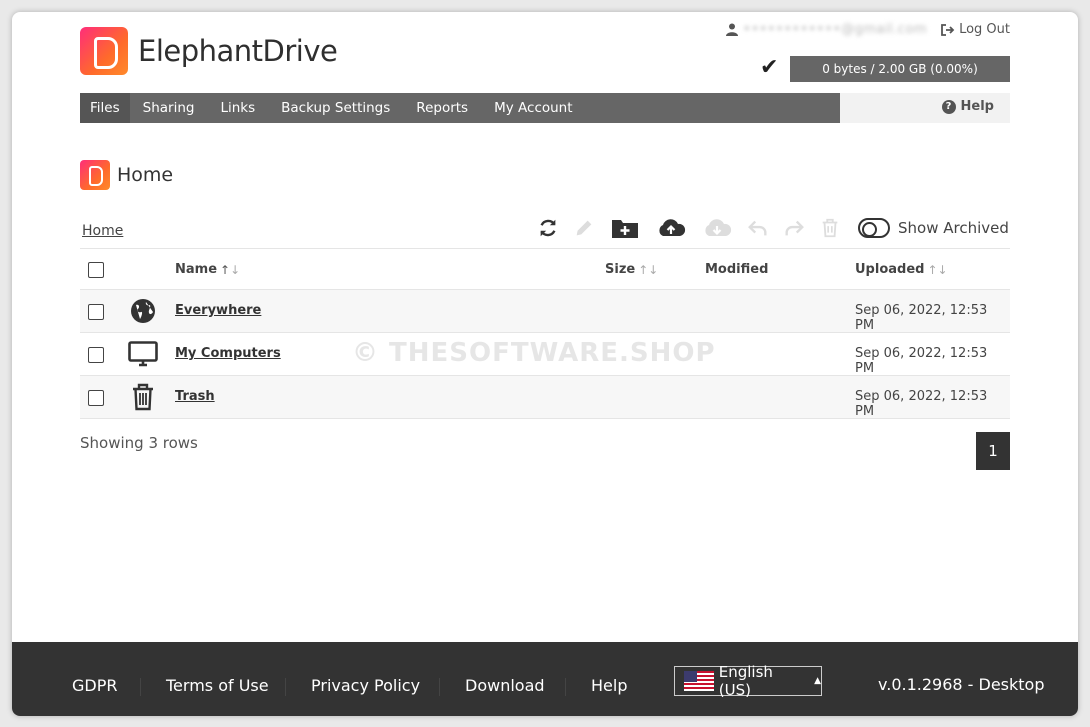  What do you see at coordinates (533, 108) in the screenshot?
I see `nav-my-account: My Account` at bounding box center [533, 108].